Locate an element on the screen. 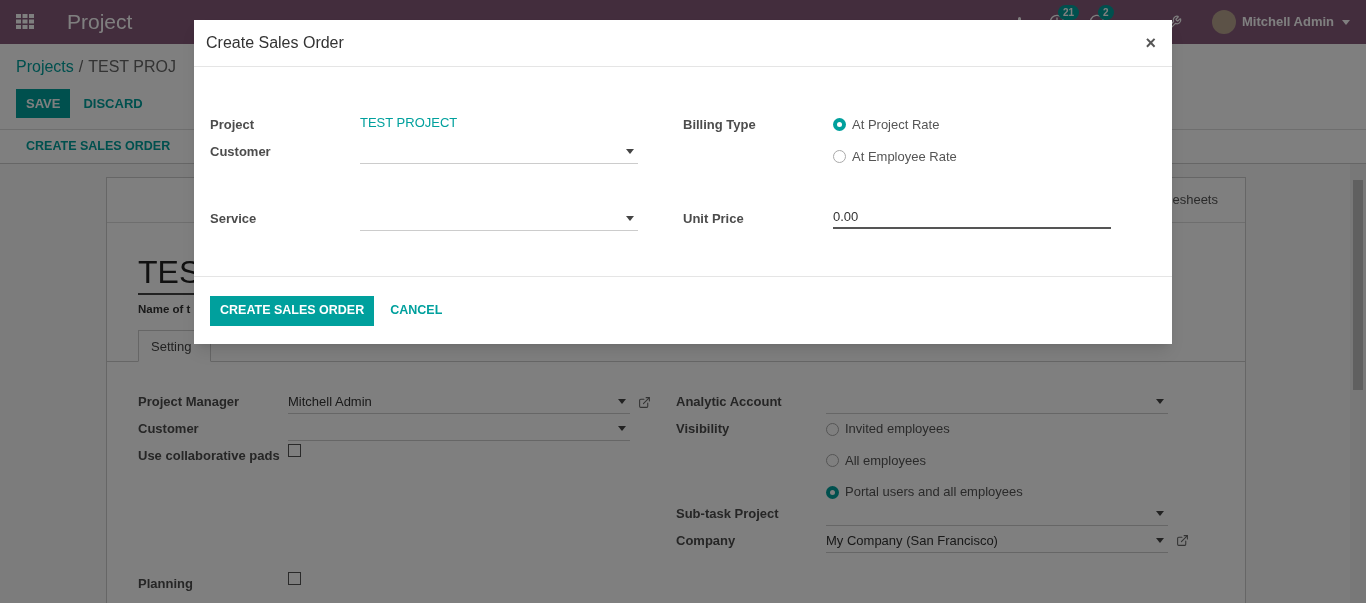  close-button: × is located at coordinates (1150, 43).